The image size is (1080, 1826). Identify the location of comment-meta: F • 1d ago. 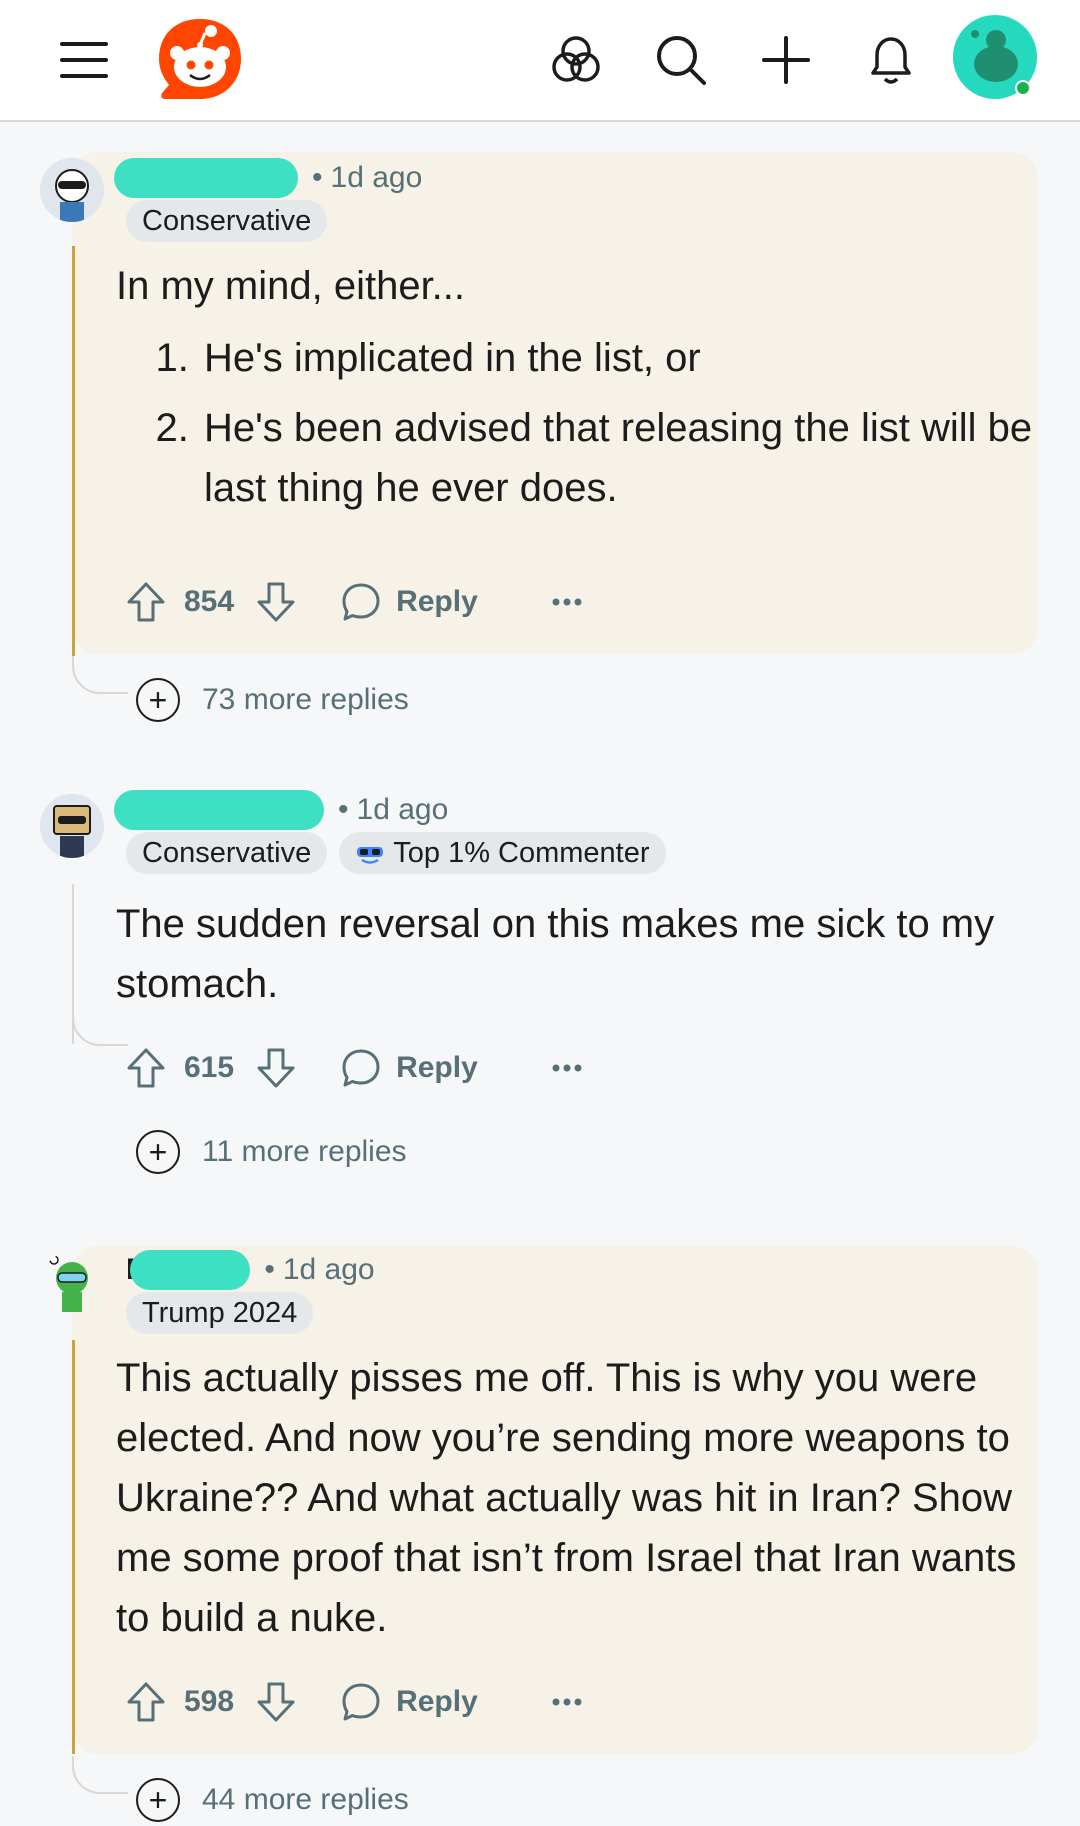
(244, 1270).